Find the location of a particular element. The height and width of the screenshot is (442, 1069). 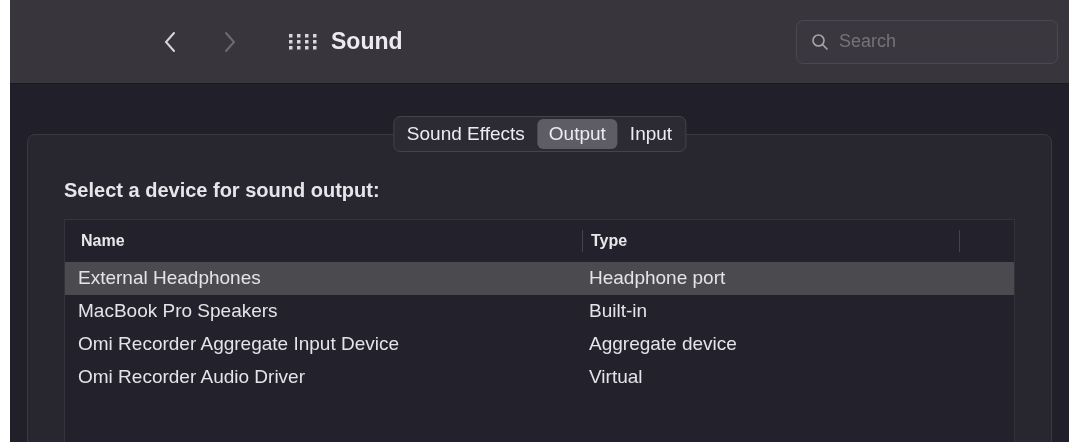

table-row: Omi Recorder Aggregate Input Device Aggregate device is located at coordinates (539, 344).